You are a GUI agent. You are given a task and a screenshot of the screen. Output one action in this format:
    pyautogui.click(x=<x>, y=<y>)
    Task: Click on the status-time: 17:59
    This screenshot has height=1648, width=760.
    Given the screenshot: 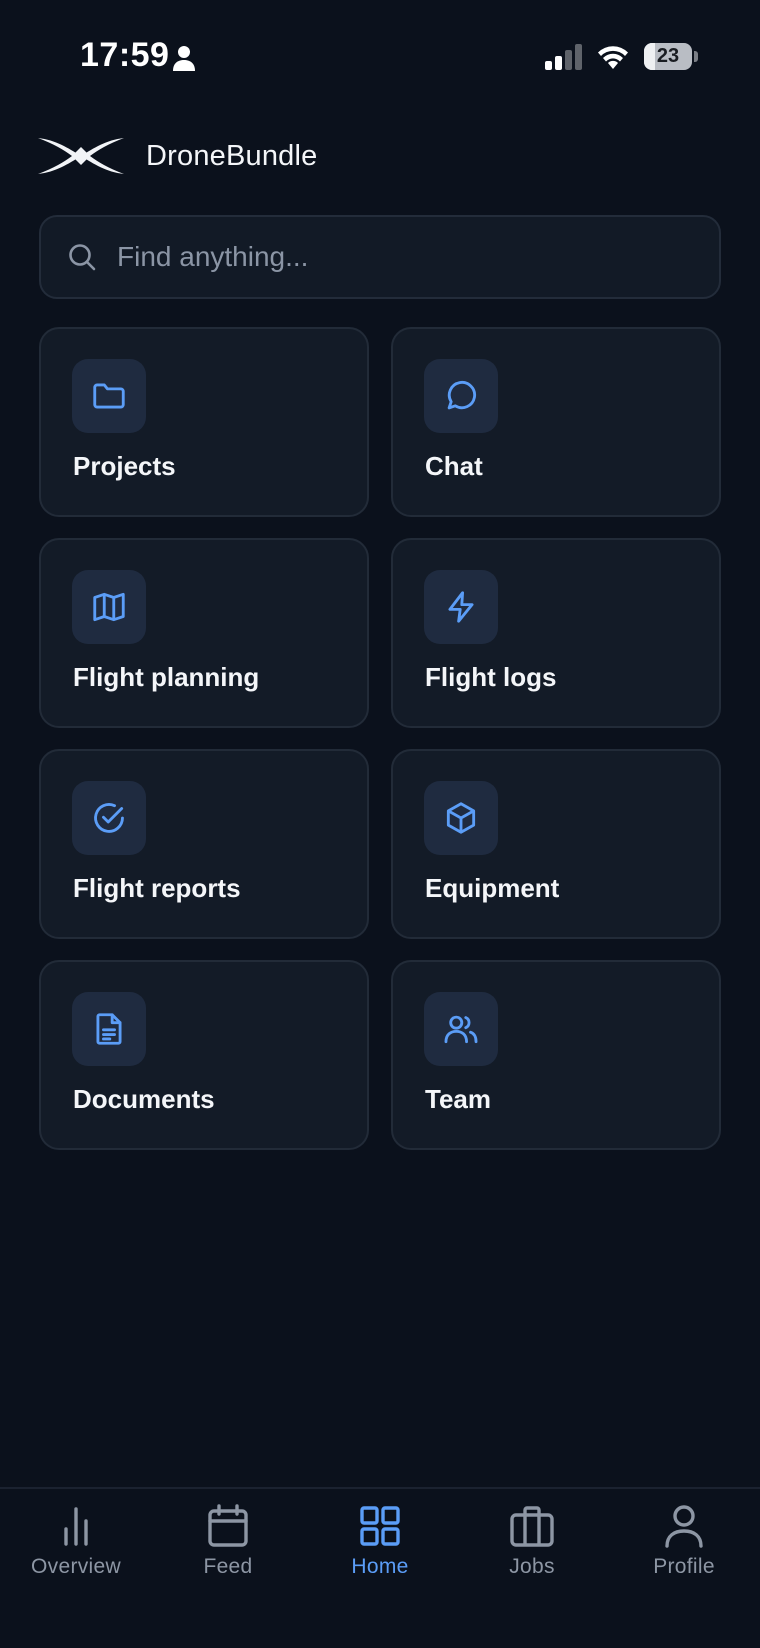 What is the action you would take?
    pyautogui.click(x=125, y=55)
    